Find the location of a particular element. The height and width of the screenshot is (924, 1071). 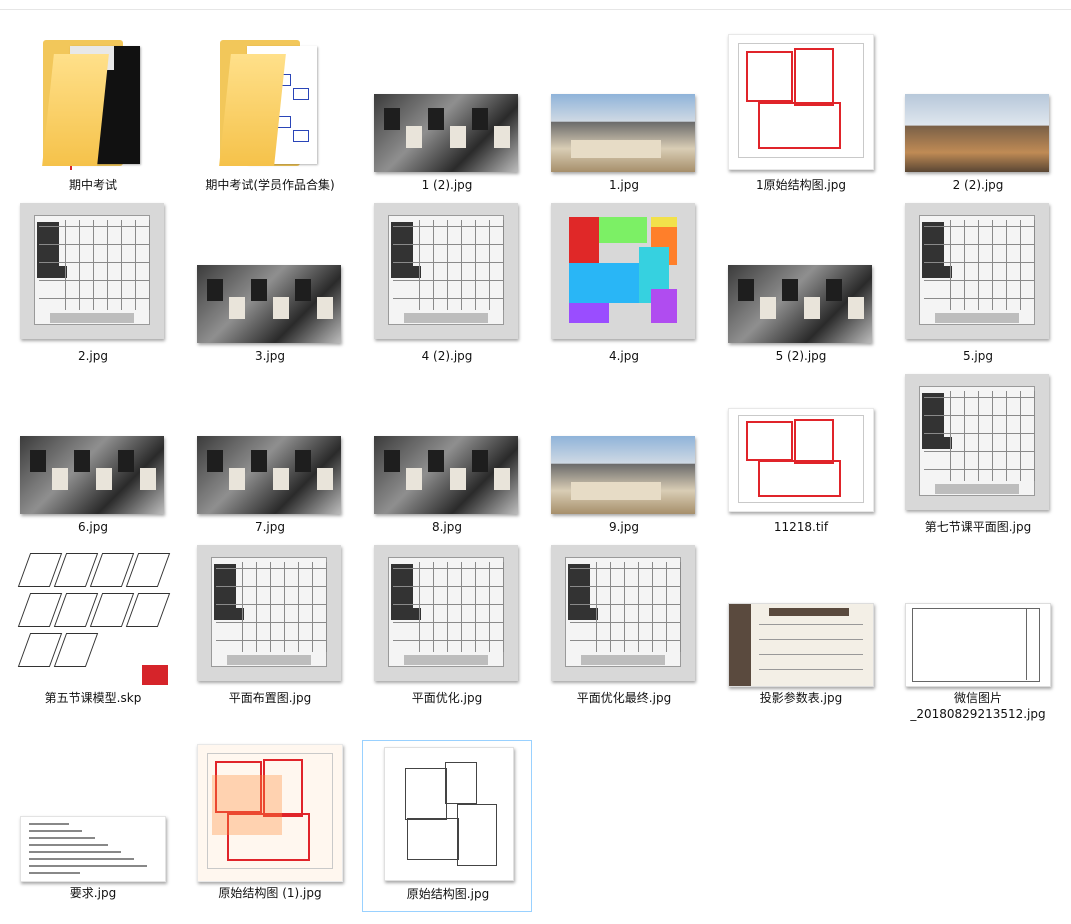

file-item: 第七节课平面图.jpg is located at coordinates (978, 460).